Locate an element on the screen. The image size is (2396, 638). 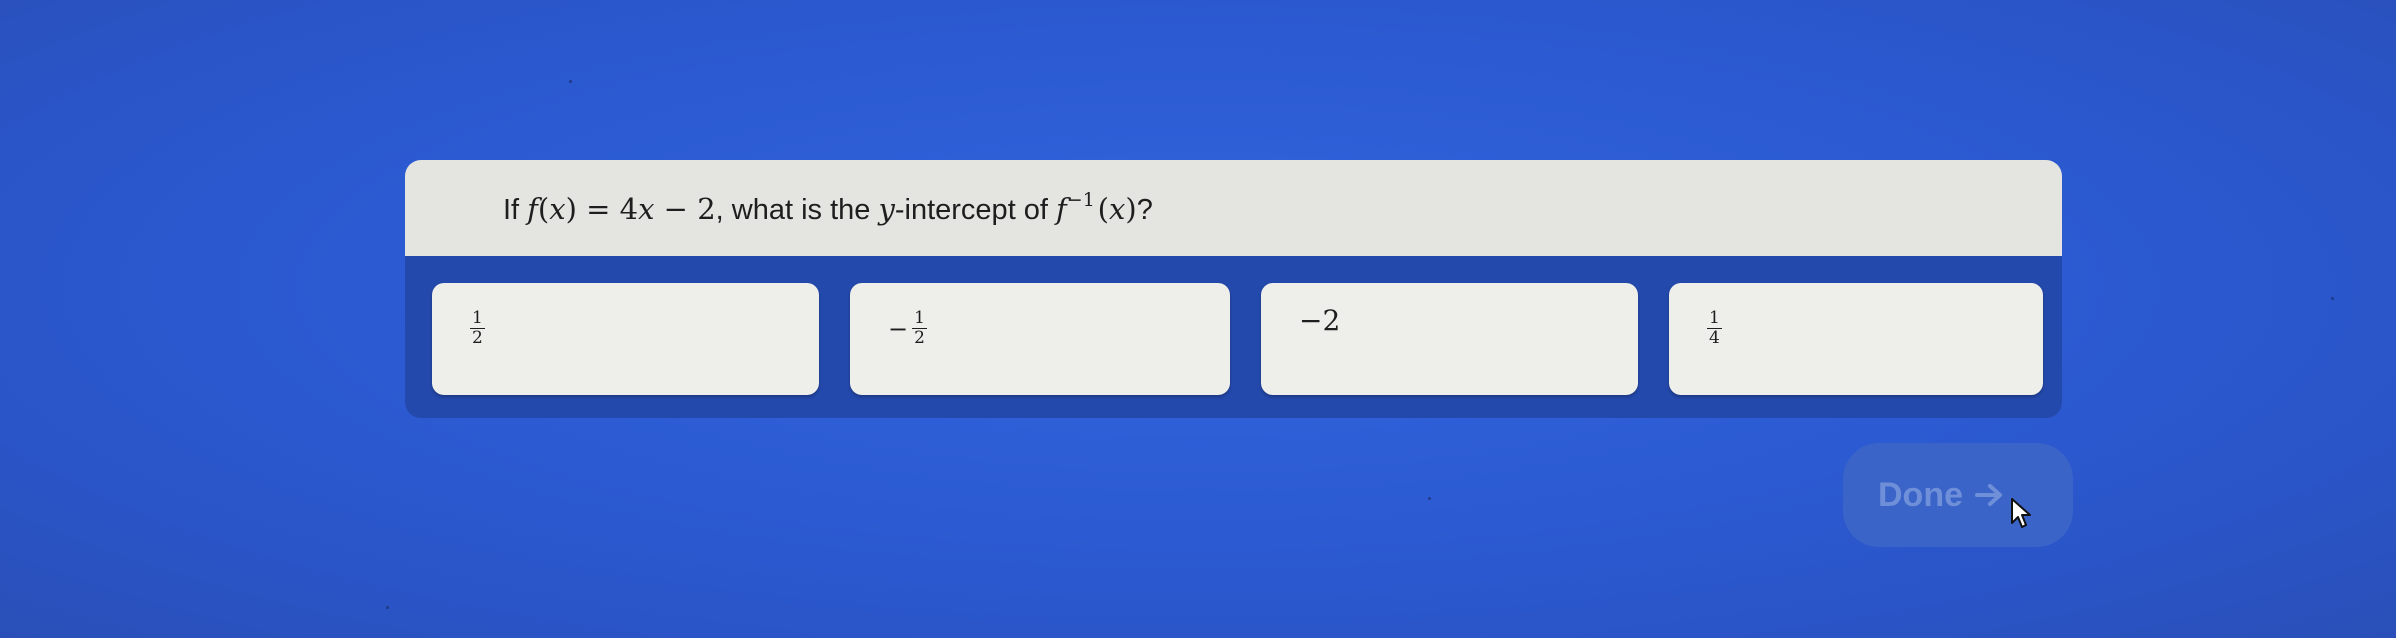
option-2-value: − 1 2 is located at coordinates (907, 328).